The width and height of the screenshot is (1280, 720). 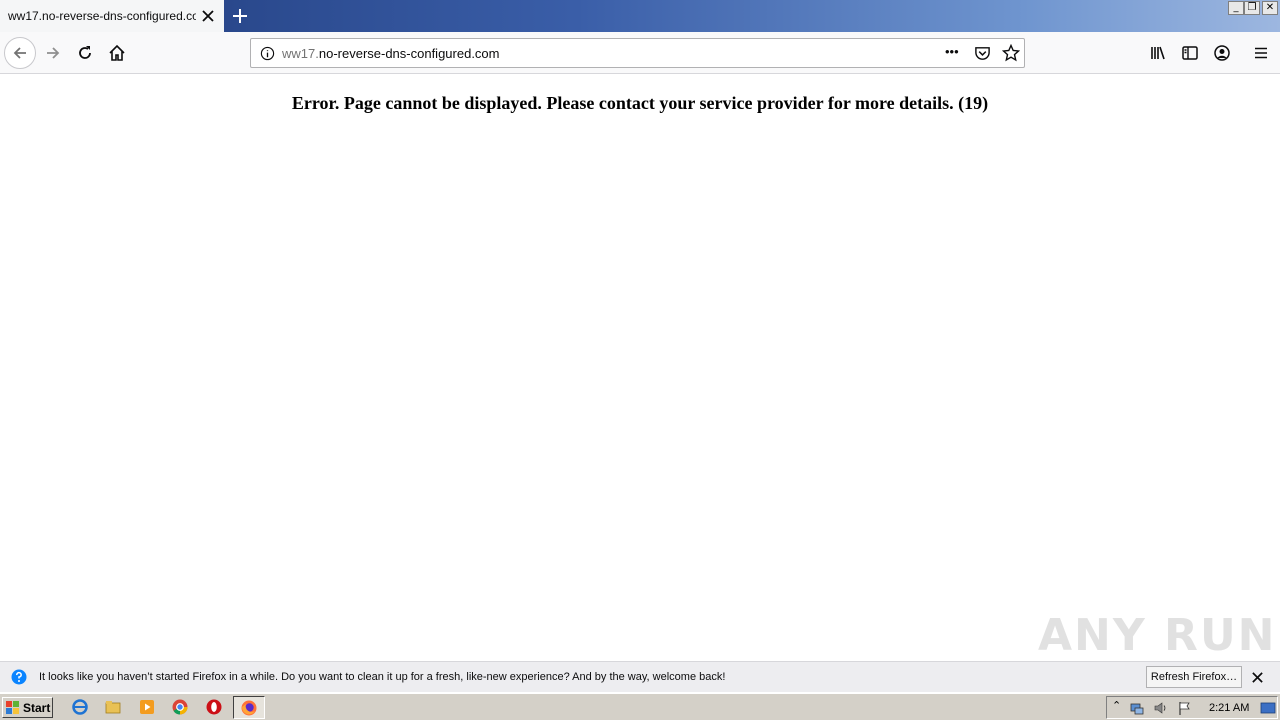 I want to click on tab-title: ww17.no-reverse-dns-configured.com/, so click(x=102, y=16).